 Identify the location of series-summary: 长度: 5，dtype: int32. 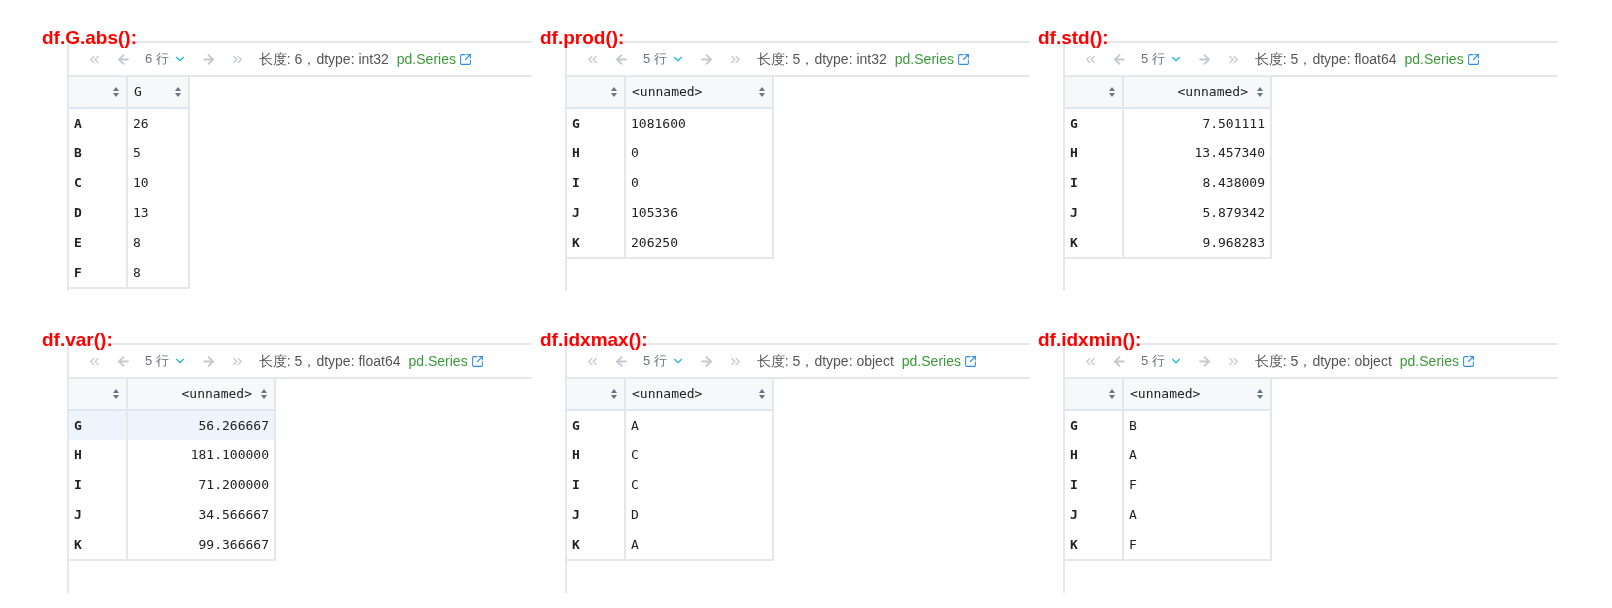
(821, 59).